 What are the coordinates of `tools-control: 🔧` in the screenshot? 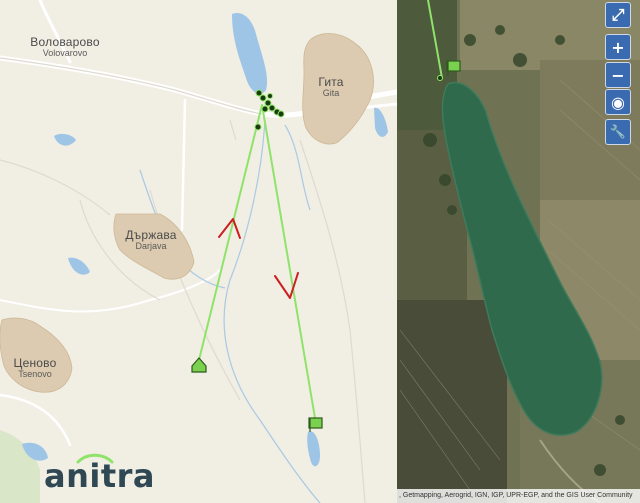 It's located at (618, 132).